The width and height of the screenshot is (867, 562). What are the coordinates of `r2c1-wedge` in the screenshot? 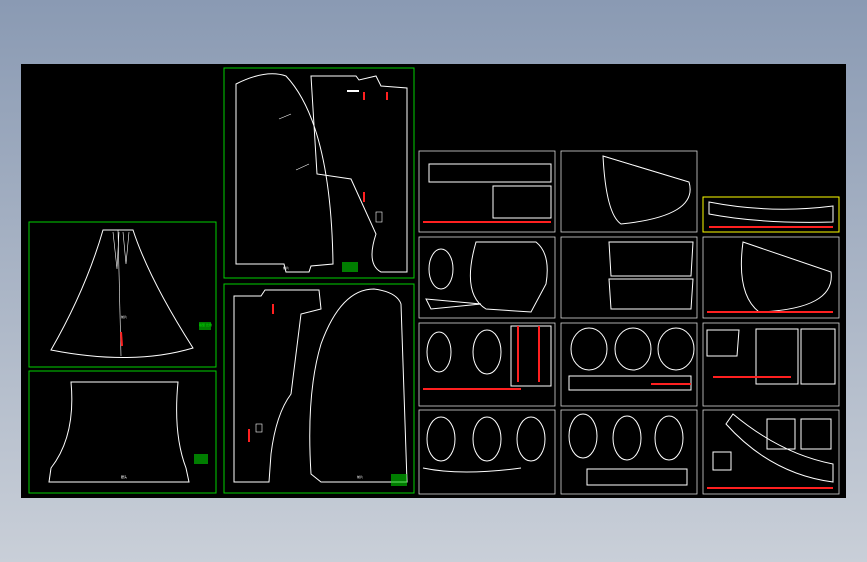 It's located at (453, 304).